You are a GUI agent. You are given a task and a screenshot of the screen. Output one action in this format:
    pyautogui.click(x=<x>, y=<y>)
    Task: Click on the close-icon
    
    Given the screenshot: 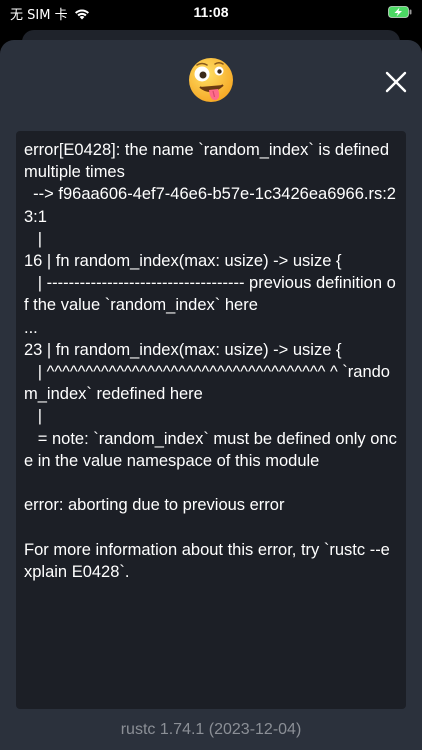 What is the action you would take?
    pyautogui.click(x=396, y=82)
    